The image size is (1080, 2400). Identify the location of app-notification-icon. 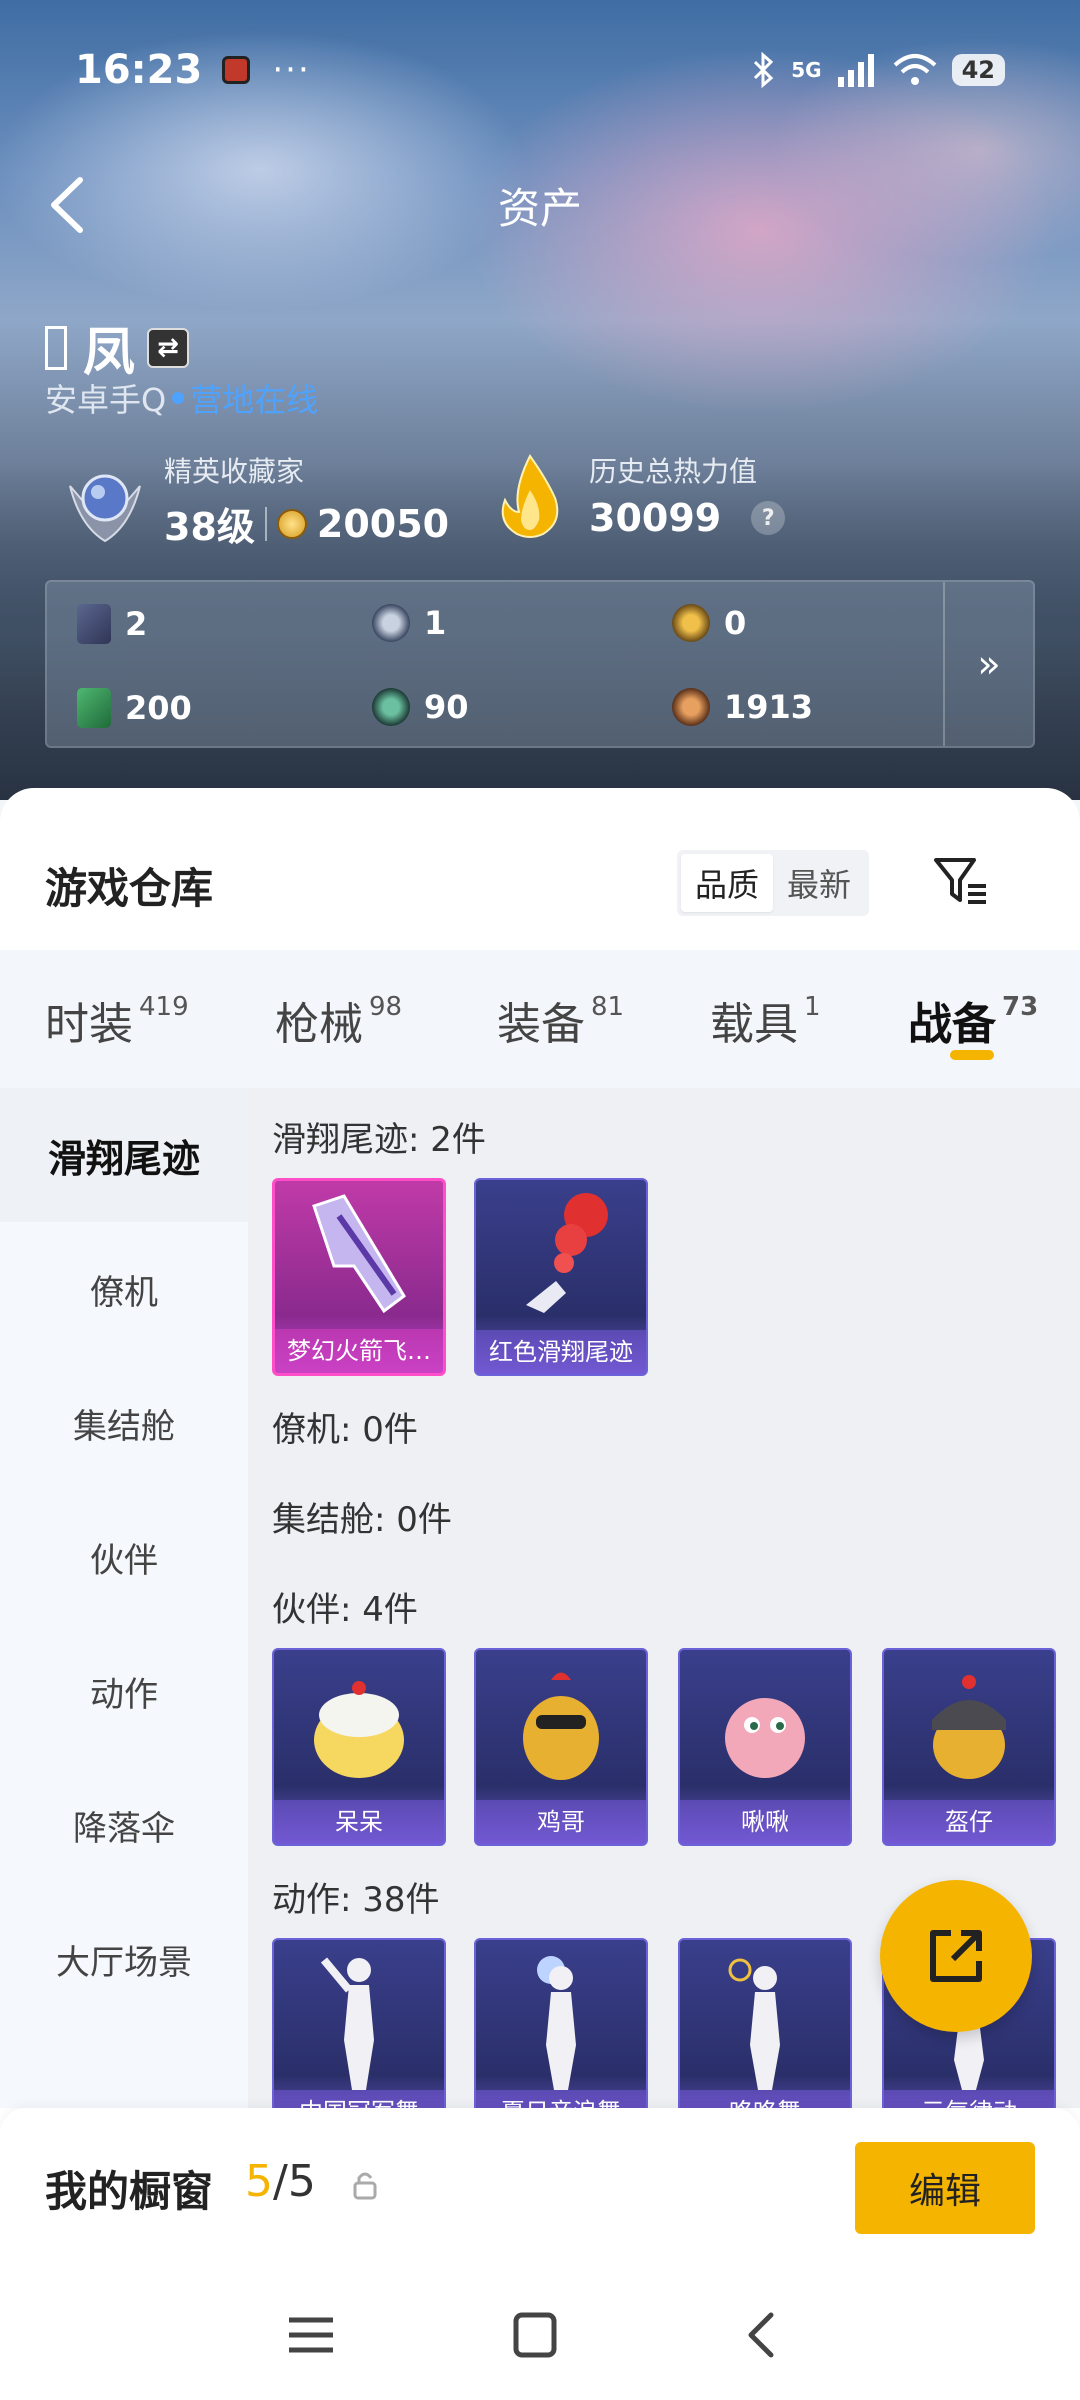
(236, 70).